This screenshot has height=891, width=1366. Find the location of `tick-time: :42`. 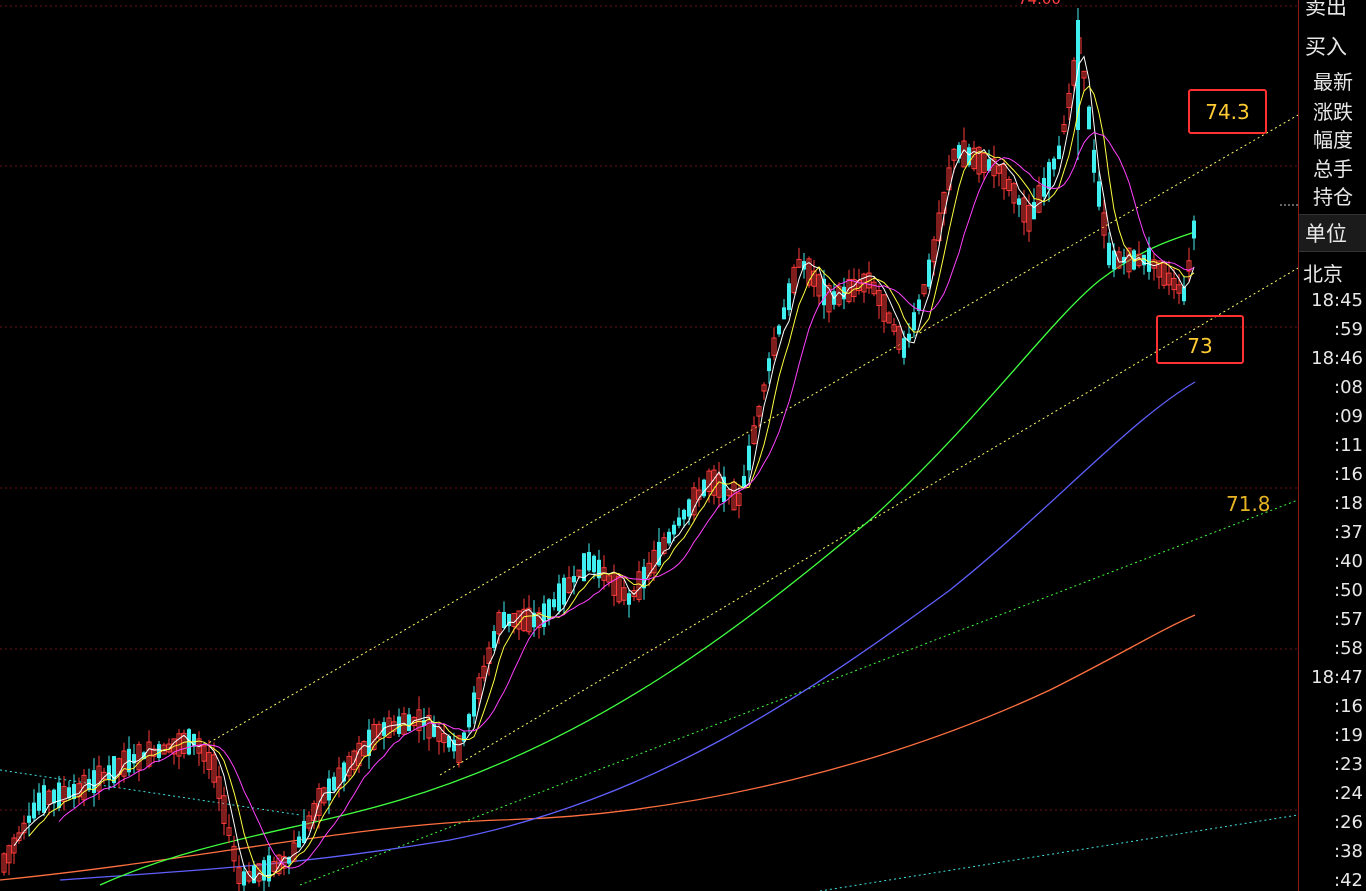

tick-time: :42 is located at coordinates (1348, 880).